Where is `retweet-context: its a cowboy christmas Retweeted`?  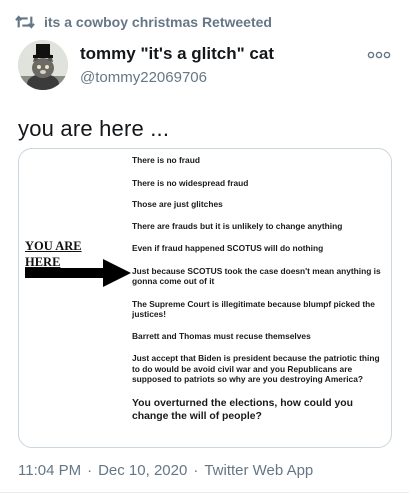 retweet-context: its a cowboy christmas Retweeted is located at coordinates (143, 22).